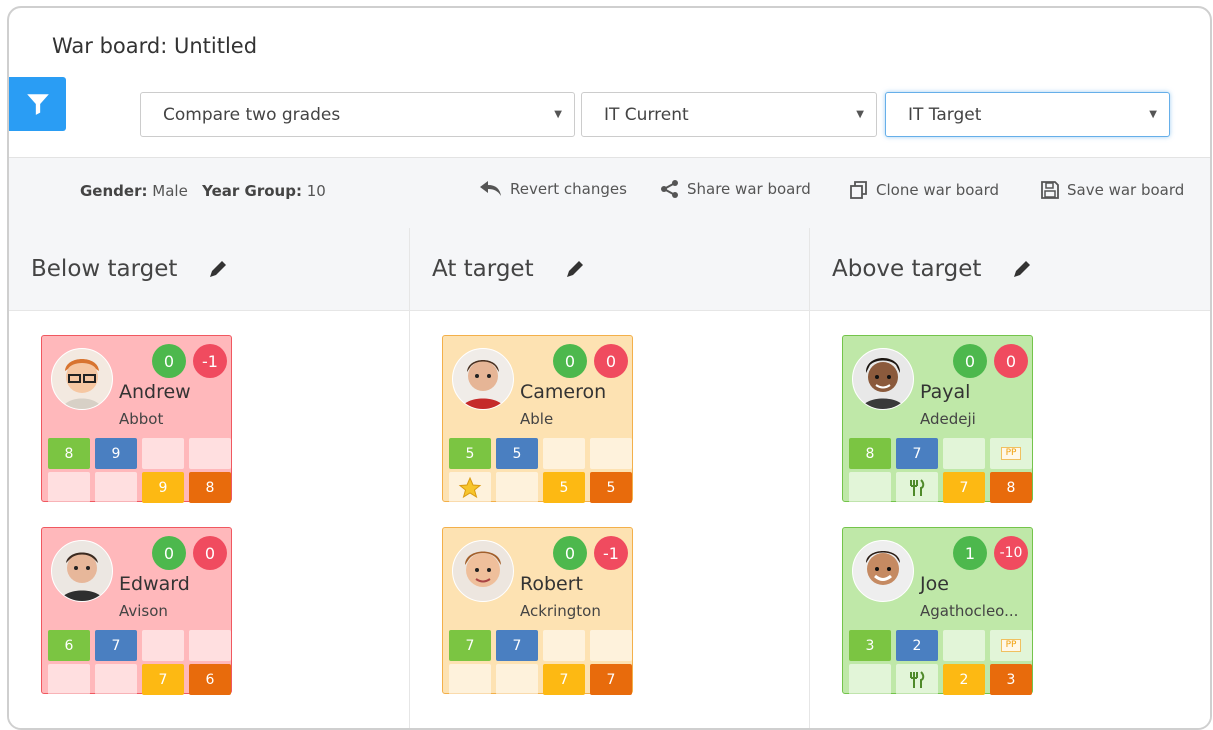 The height and width of the screenshot is (730, 1213). What do you see at coordinates (483, 269) in the screenshot?
I see `column-title: At target` at bounding box center [483, 269].